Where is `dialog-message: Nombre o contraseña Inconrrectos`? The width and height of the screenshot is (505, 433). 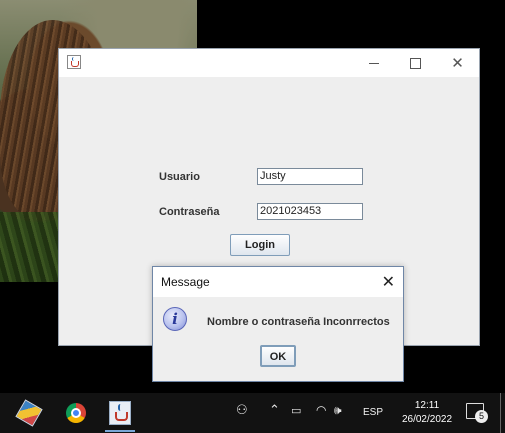
dialog-message: Nombre o contraseña Inconrrectos is located at coordinates (298, 322).